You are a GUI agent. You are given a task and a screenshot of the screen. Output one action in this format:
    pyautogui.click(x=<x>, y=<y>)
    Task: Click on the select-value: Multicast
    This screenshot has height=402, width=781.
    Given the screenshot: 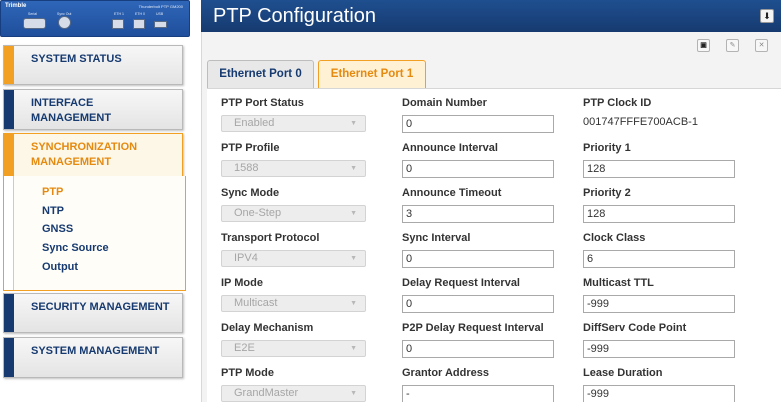 What is the action you would take?
    pyautogui.click(x=256, y=303)
    